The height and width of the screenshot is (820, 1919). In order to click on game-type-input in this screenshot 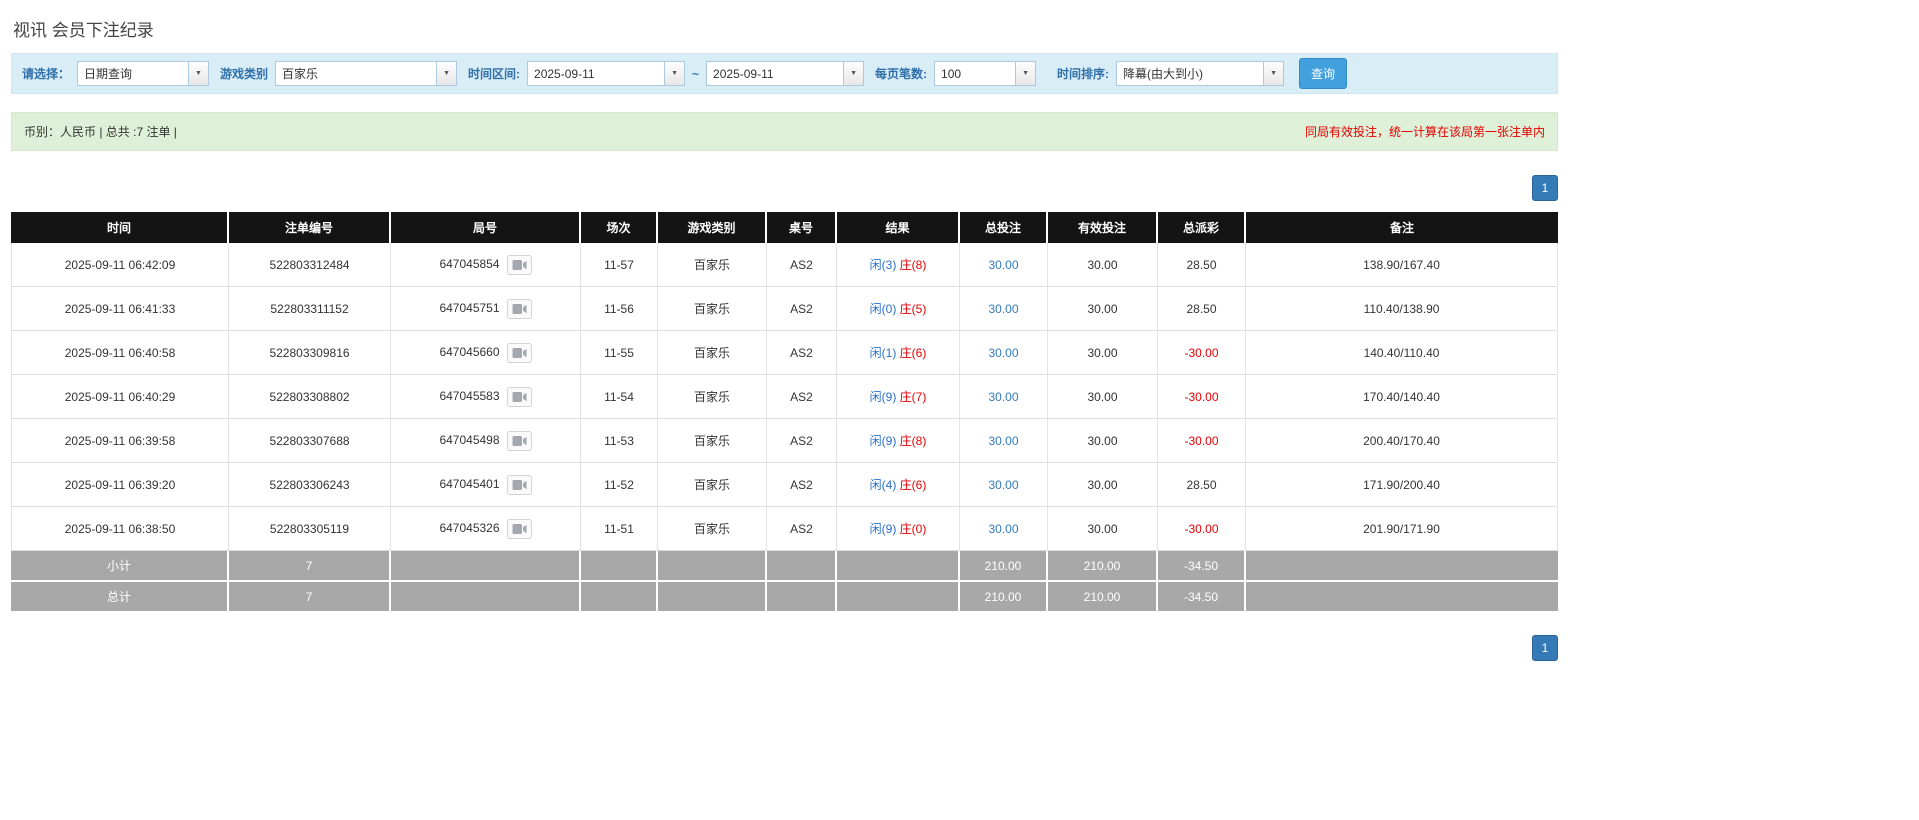, I will do `click(356, 73)`.